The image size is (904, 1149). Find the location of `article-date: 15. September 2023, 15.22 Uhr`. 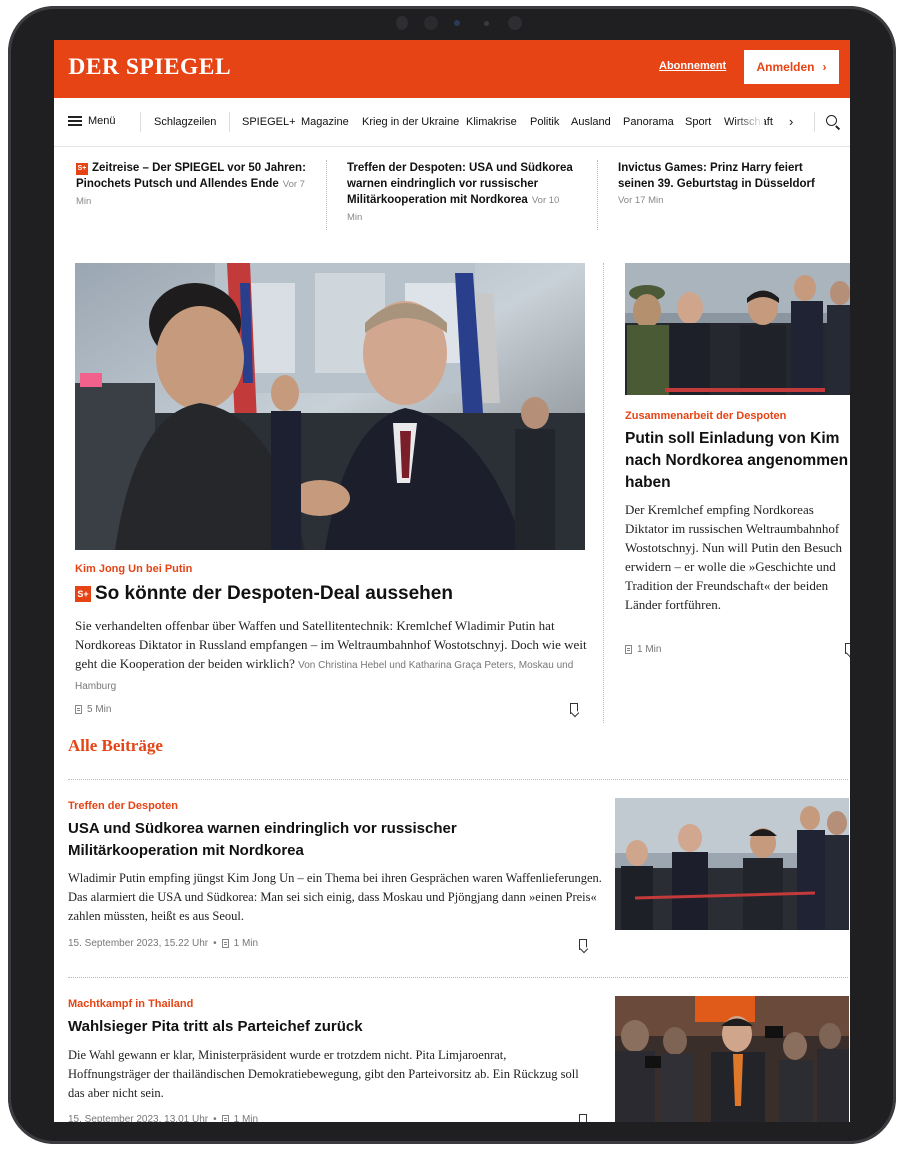

article-date: 15. September 2023, 15.22 Uhr is located at coordinates (138, 943).